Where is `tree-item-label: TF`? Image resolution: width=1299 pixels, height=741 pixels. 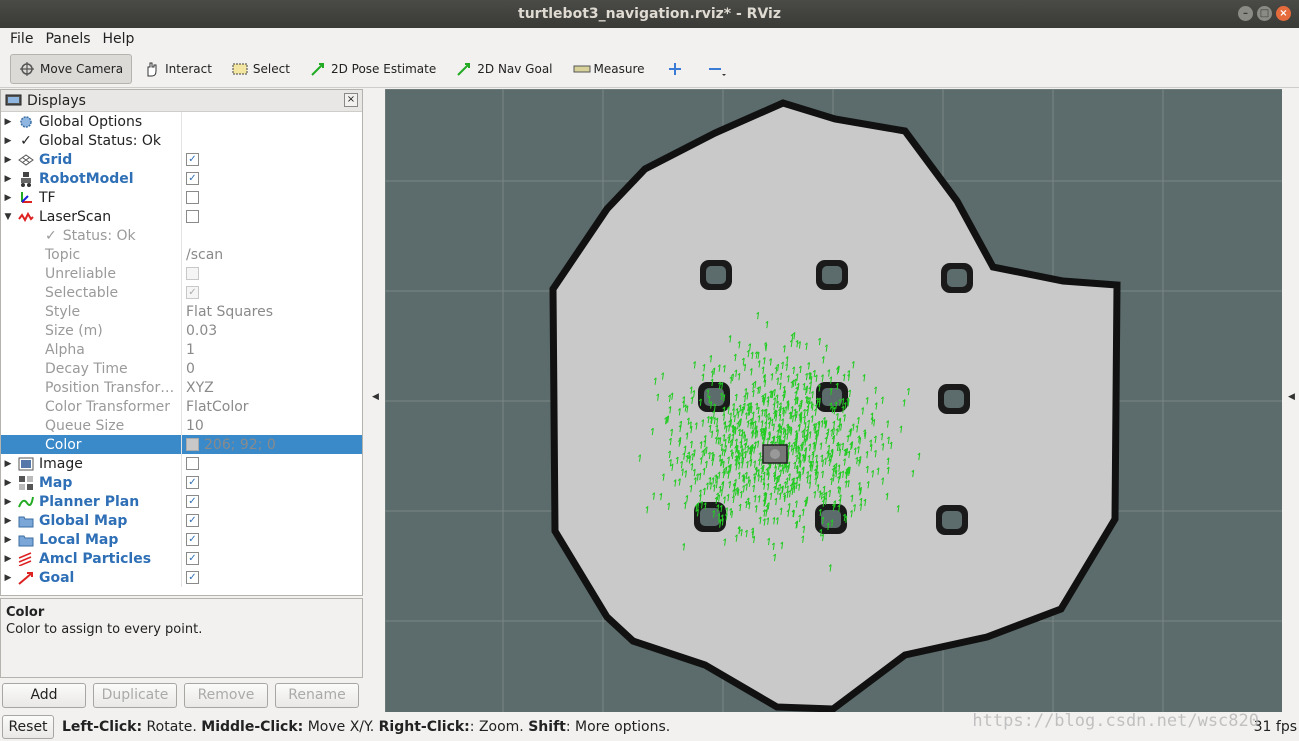
tree-item-label: TF is located at coordinates (47, 197).